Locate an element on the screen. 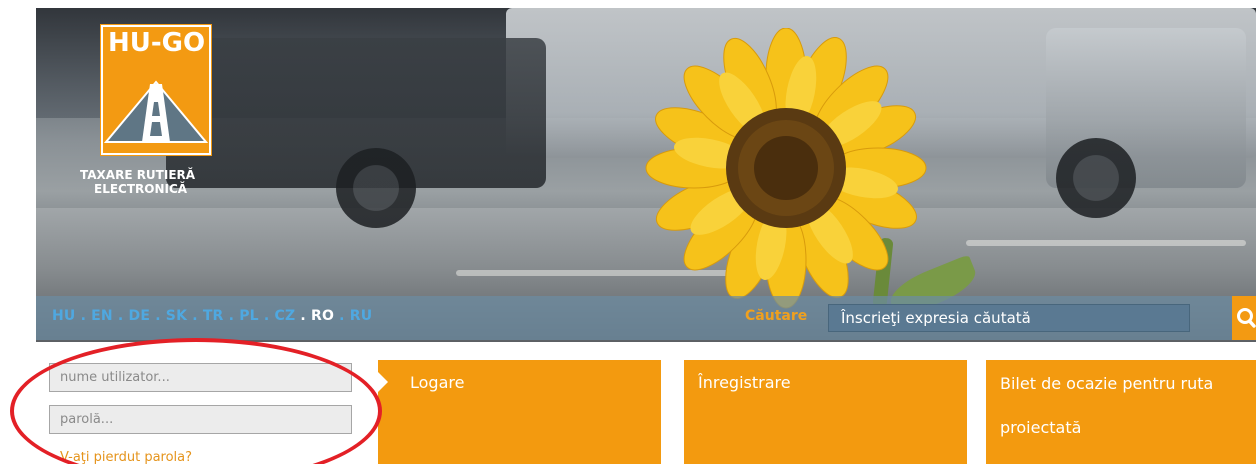 The image size is (1256, 464). lang-pl: PL is located at coordinates (249, 316).